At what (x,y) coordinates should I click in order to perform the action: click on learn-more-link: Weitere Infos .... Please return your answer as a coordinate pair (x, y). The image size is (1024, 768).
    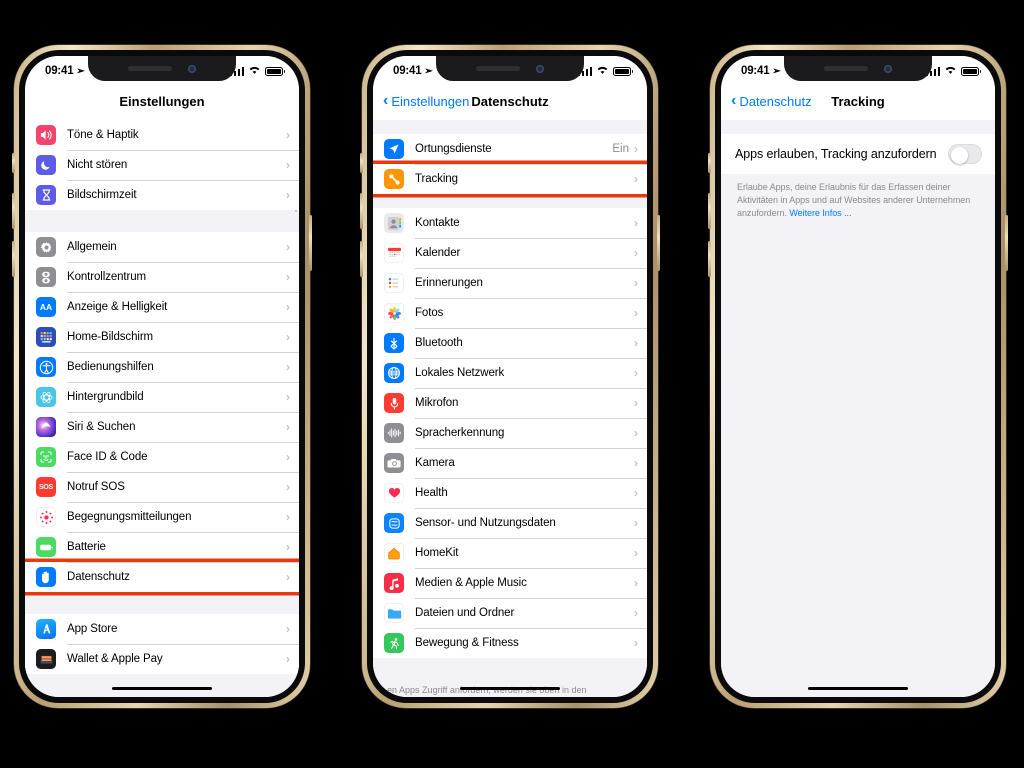
    Looking at the image, I should click on (820, 213).